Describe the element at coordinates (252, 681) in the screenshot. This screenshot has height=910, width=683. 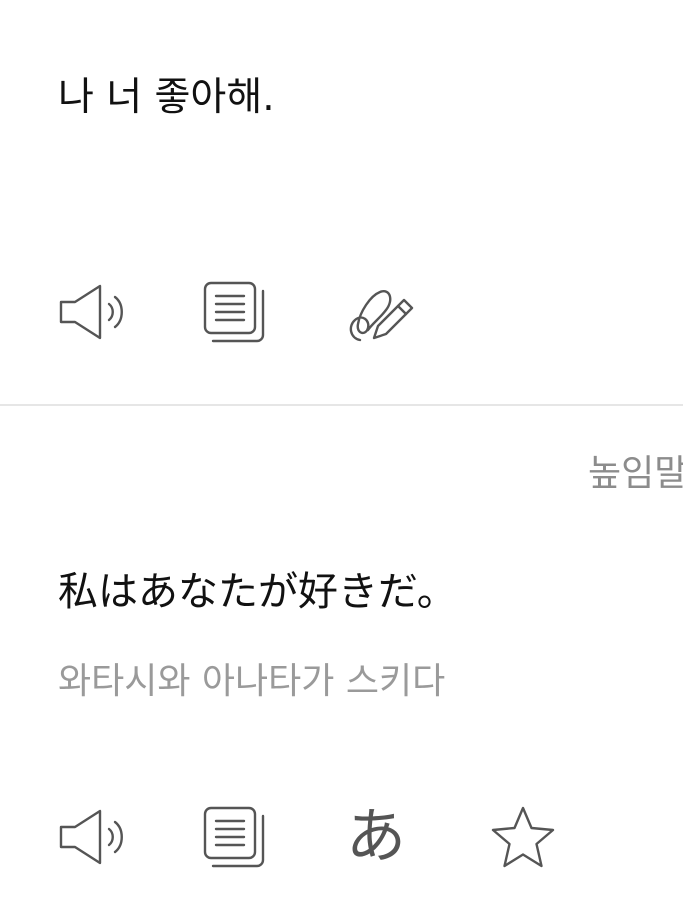
I see `pronunciation-text: 와타시와 아나타가 스키다` at that location.